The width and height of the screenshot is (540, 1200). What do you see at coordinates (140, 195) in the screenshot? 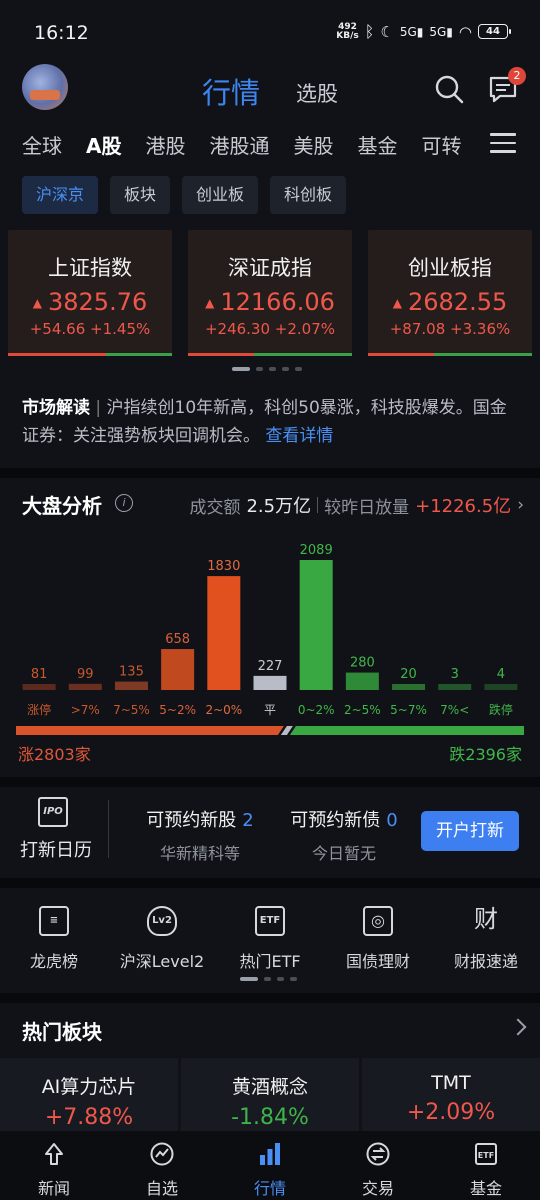
I see `chip-sector: 板块` at bounding box center [140, 195].